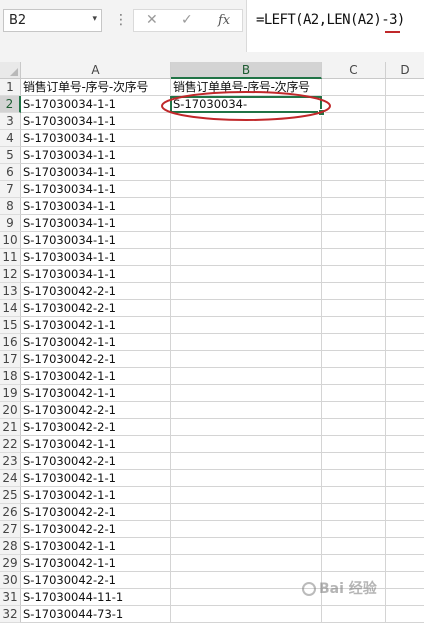  Describe the element at coordinates (96, 87) in the screenshot. I see `cell-a1: 销售订单号-序号-次序号` at that location.